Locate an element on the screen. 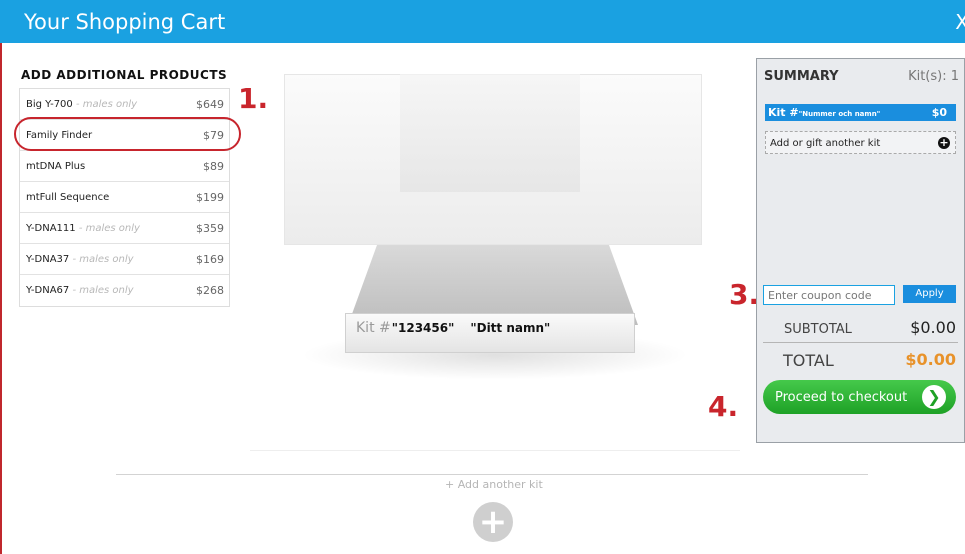 The image size is (965, 554). product-price: $268 is located at coordinates (210, 290).